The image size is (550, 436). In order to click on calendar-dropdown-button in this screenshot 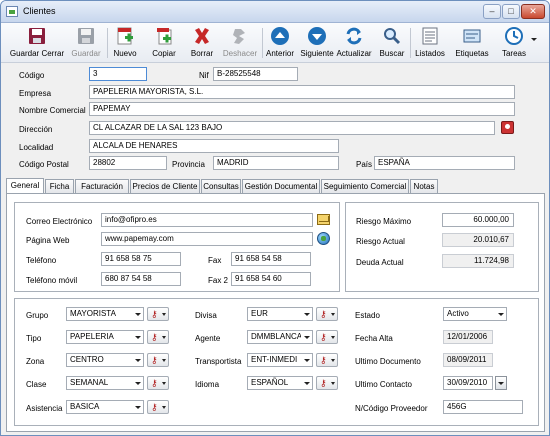, I will do `click(501, 383)`.